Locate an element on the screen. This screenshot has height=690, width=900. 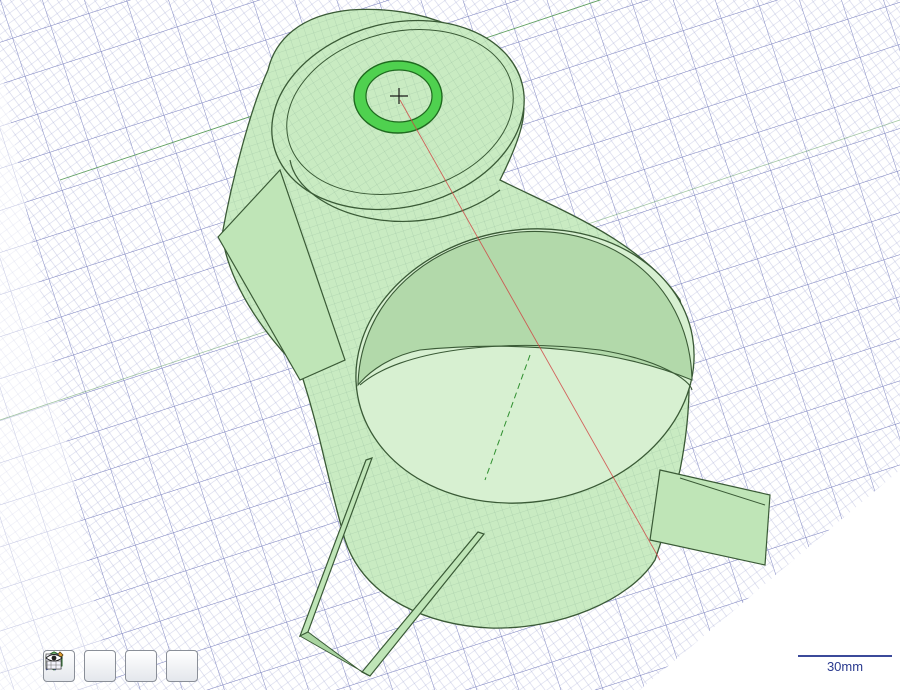
scale-bar-label: 30mm is located at coordinates (845, 666).